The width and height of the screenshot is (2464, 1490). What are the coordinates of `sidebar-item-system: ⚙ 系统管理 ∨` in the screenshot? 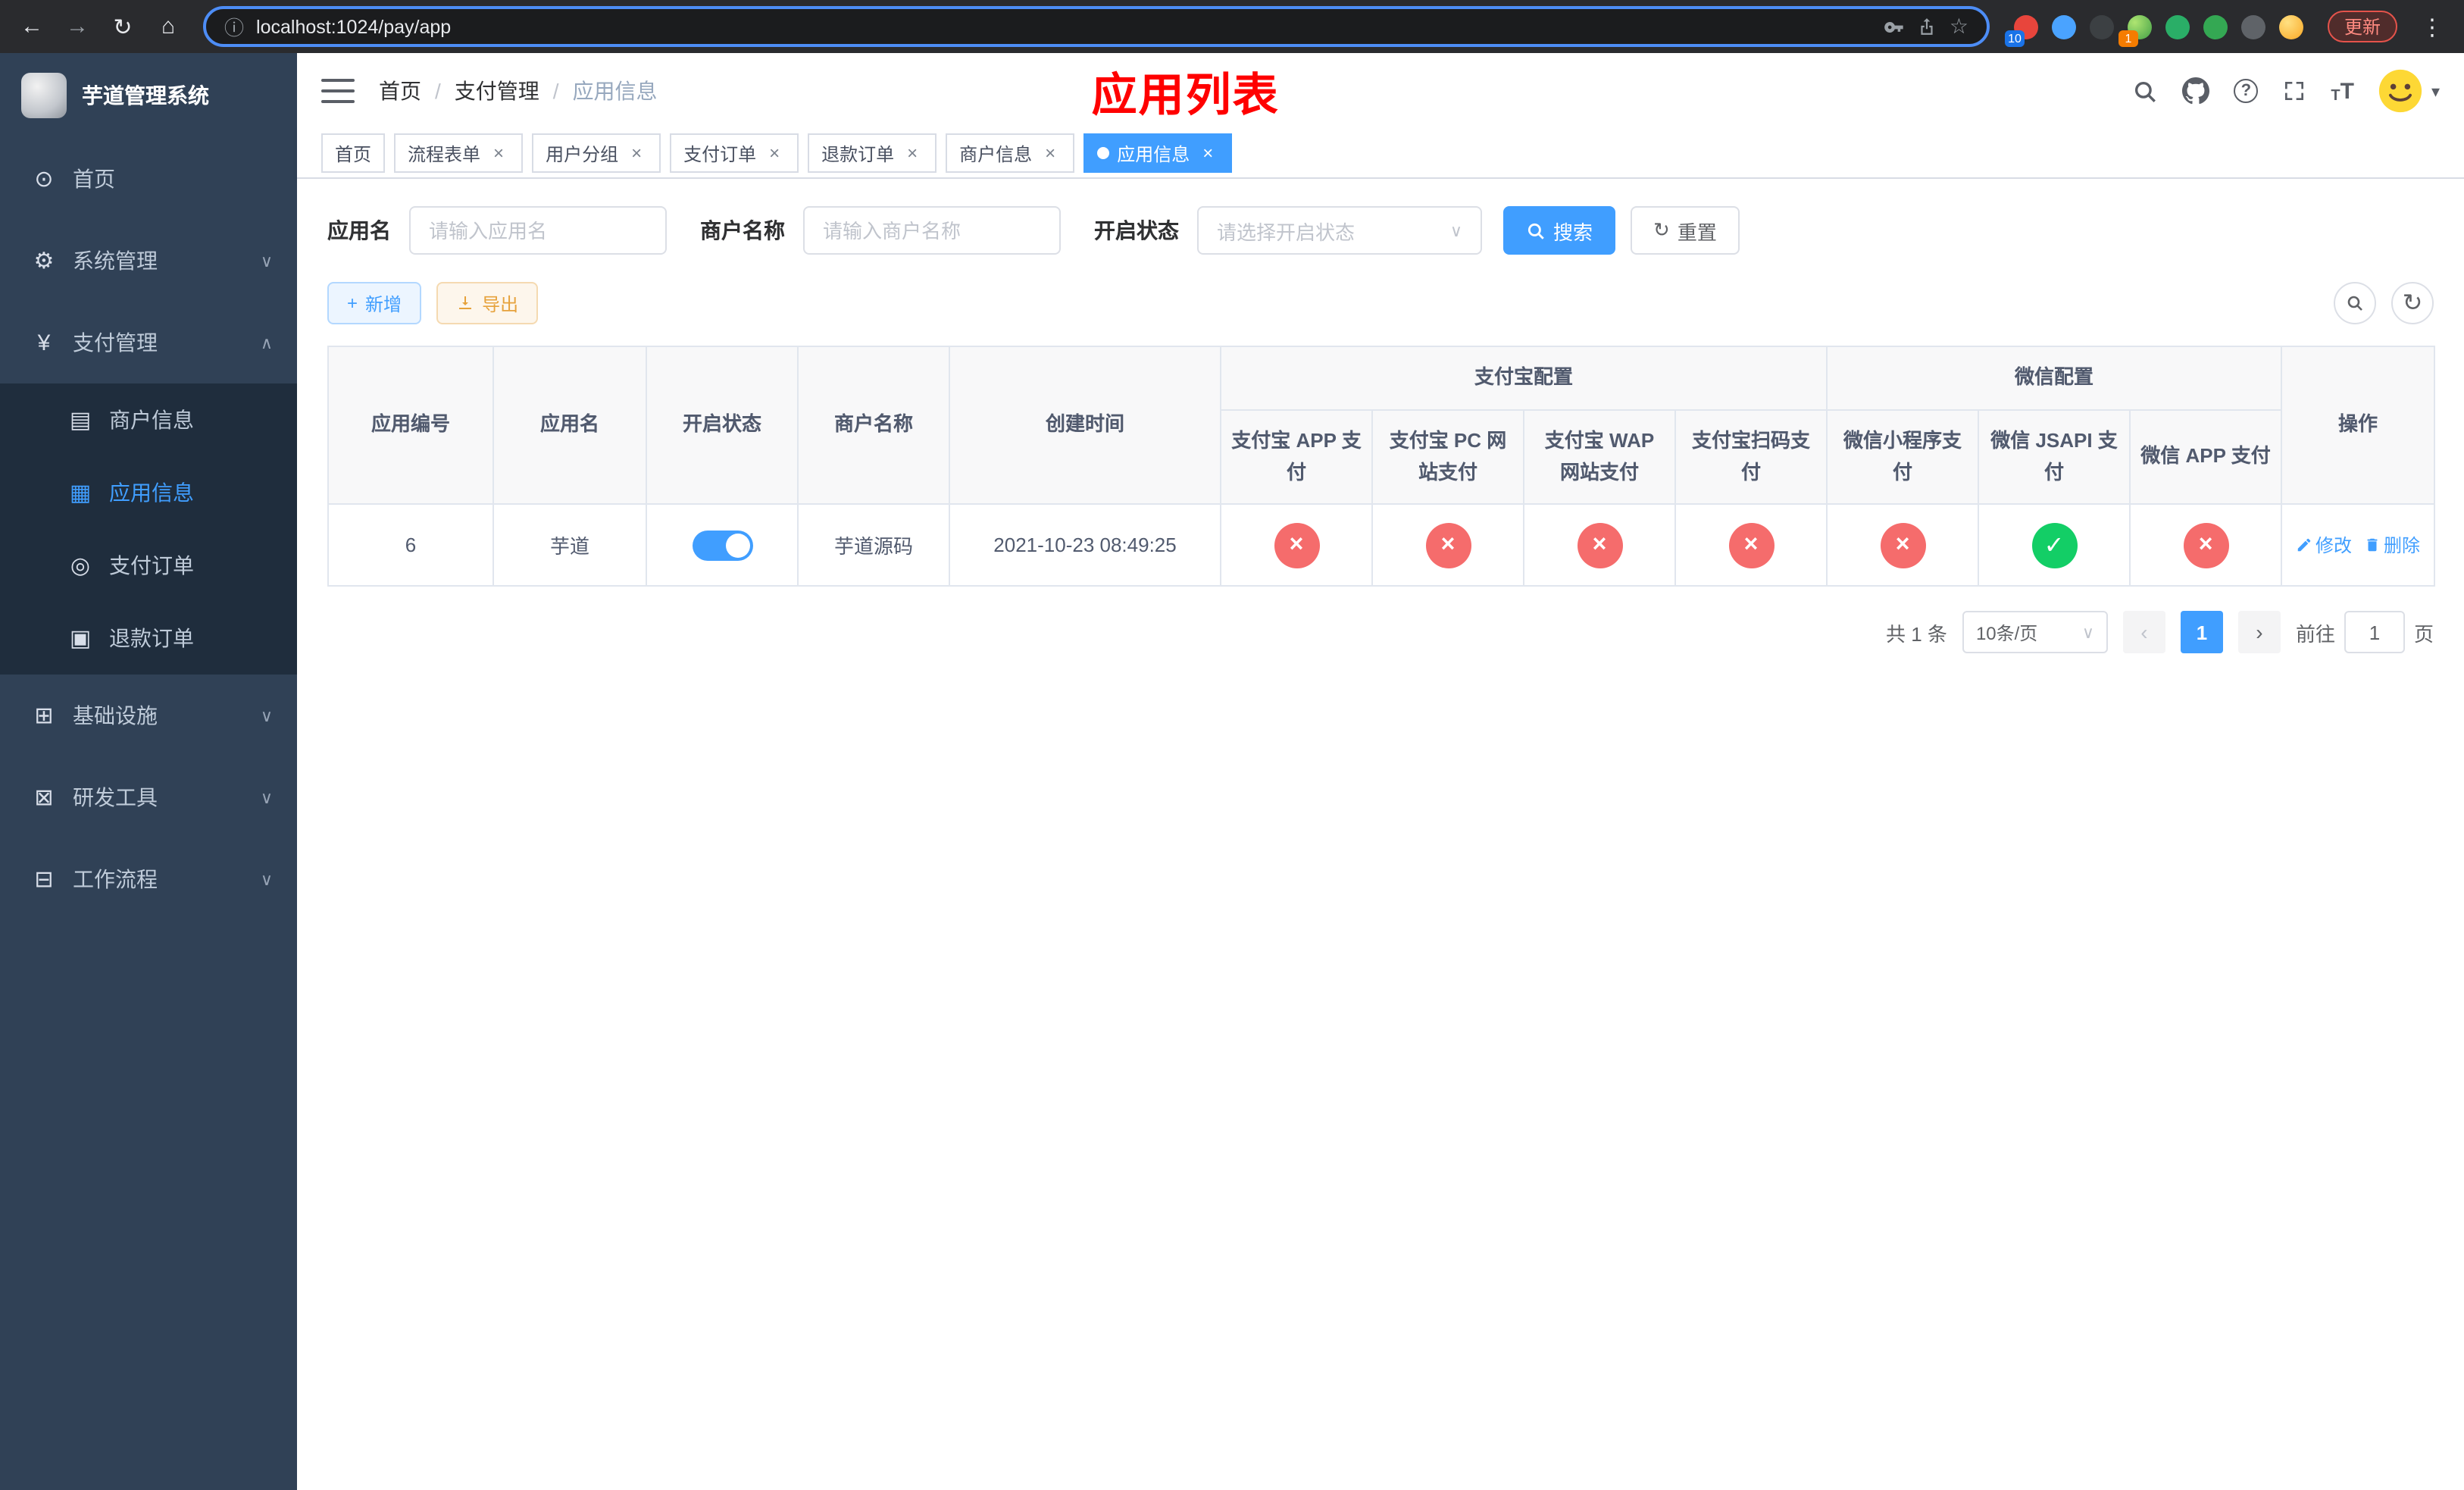 It's located at (148, 261).